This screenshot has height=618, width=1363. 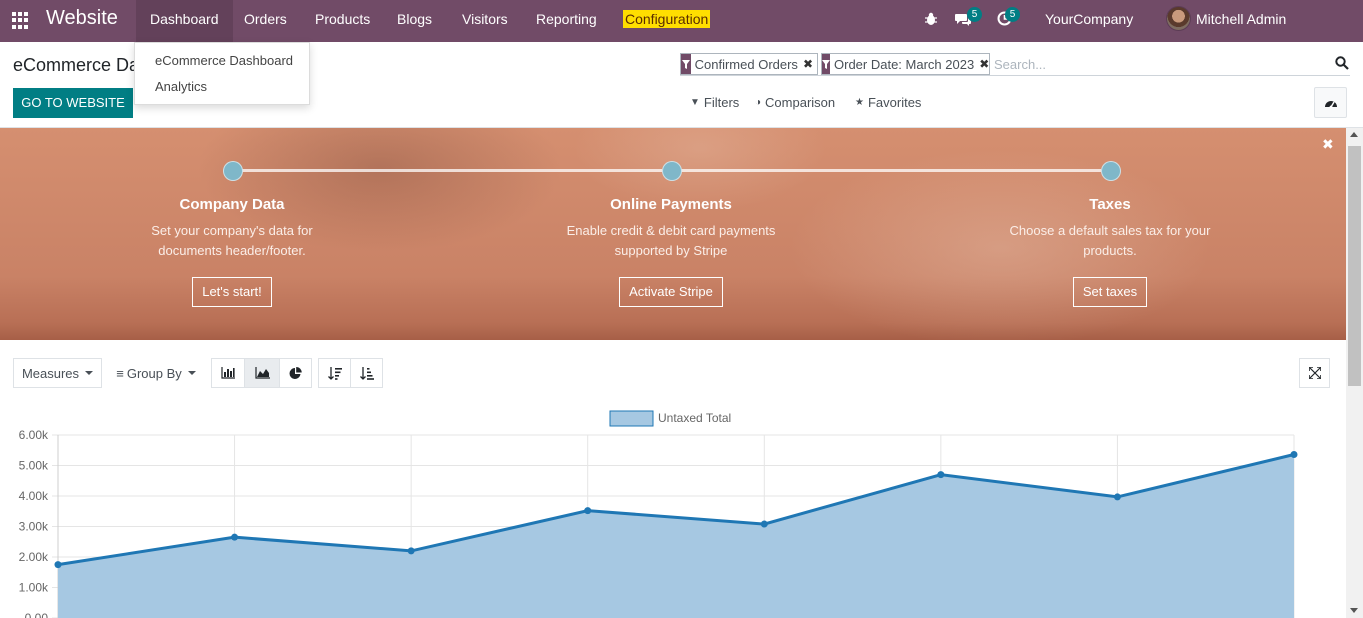 What do you see at coordinates (232, 204) in the screenshot?
I see `step-title: Company Data` at bounding box center [232, 204].